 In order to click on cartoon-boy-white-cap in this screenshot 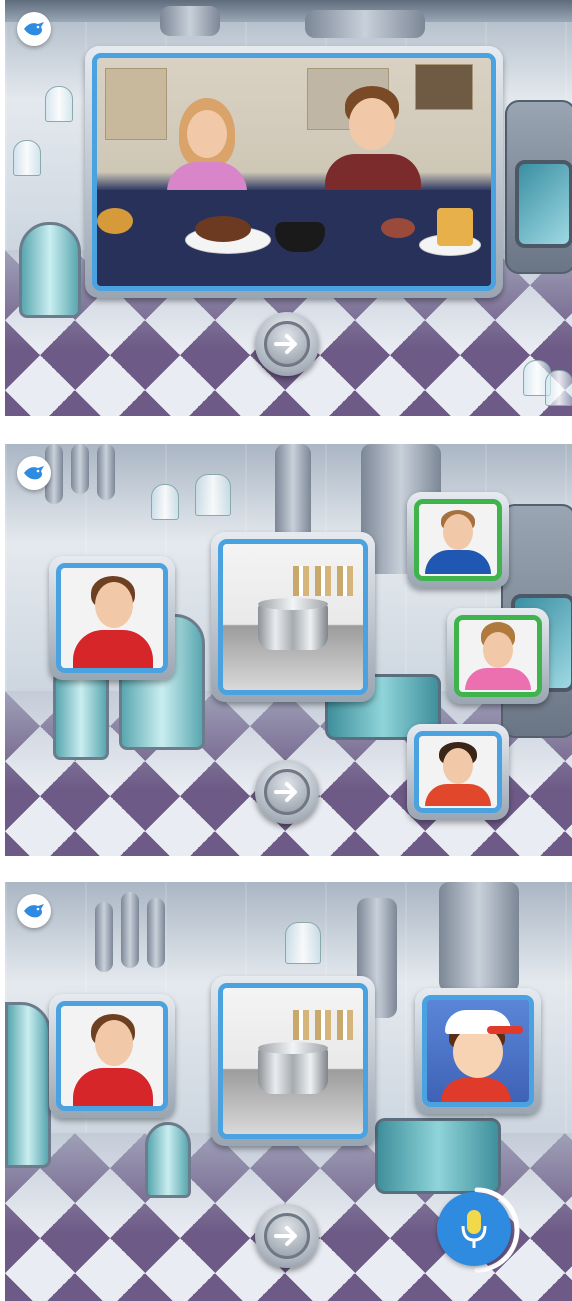, I will do `click(478, 1051)`.